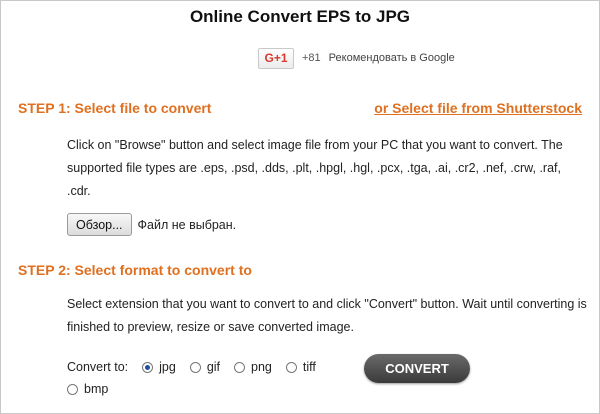 This screenshot has width=600, height=414. I want to click on shutterstock-link: or Select file from Shutterstock, so click(478, 108).